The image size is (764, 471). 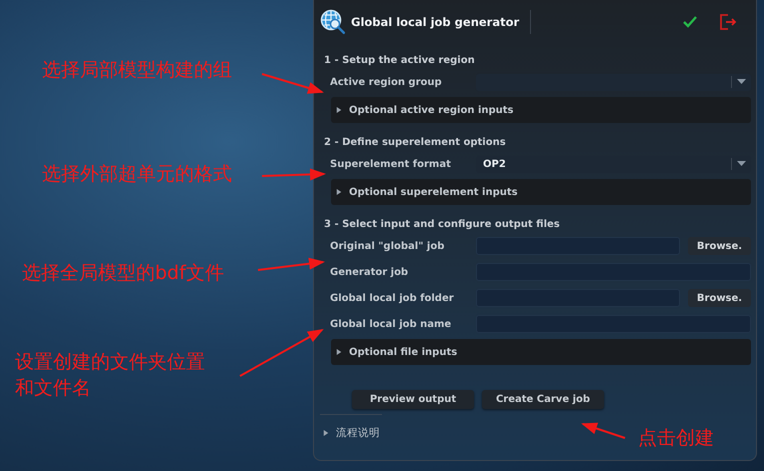 What do you see at coordinates (403, 352) in the screenshot?
I see `collapsible-label: Optional file inputs` at bounding box center [403, 352].